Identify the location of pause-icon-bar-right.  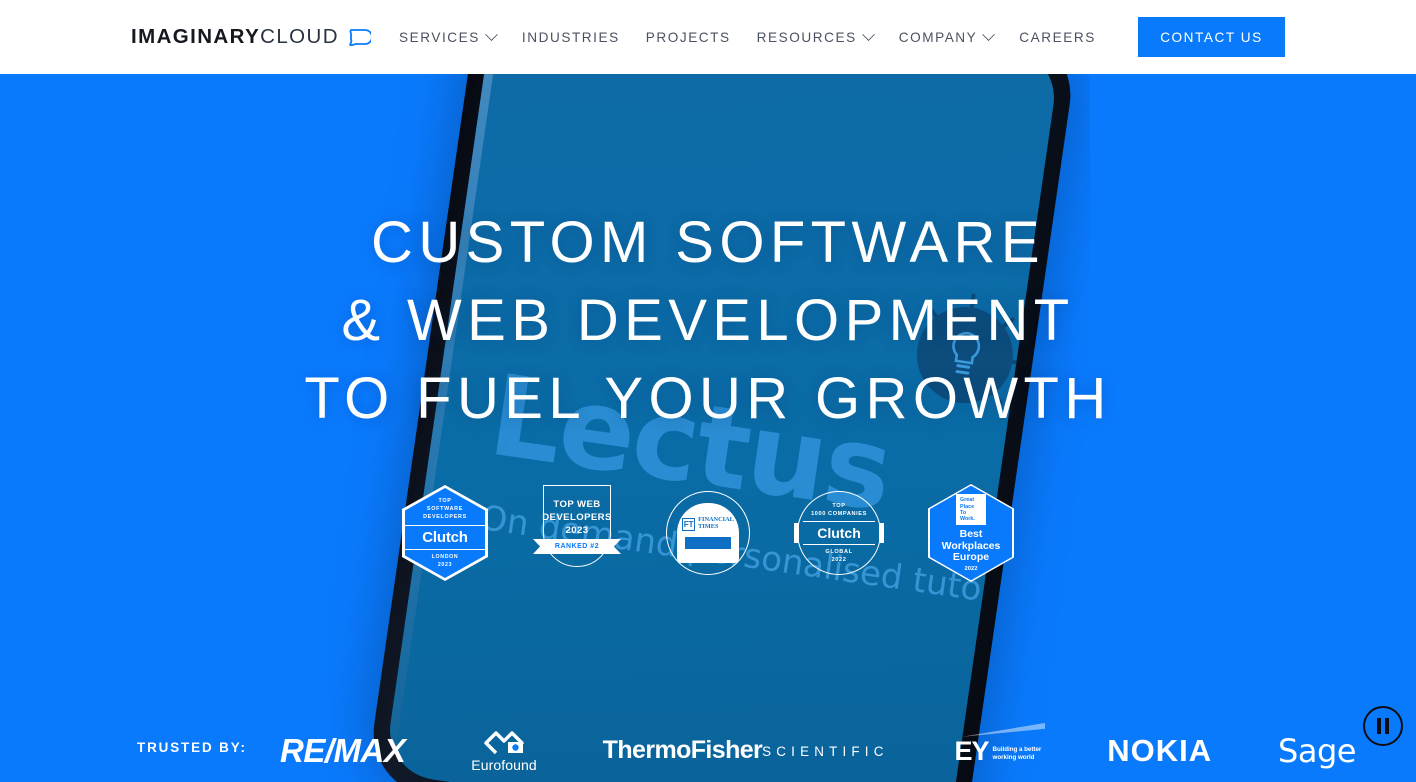
(1387, 726).